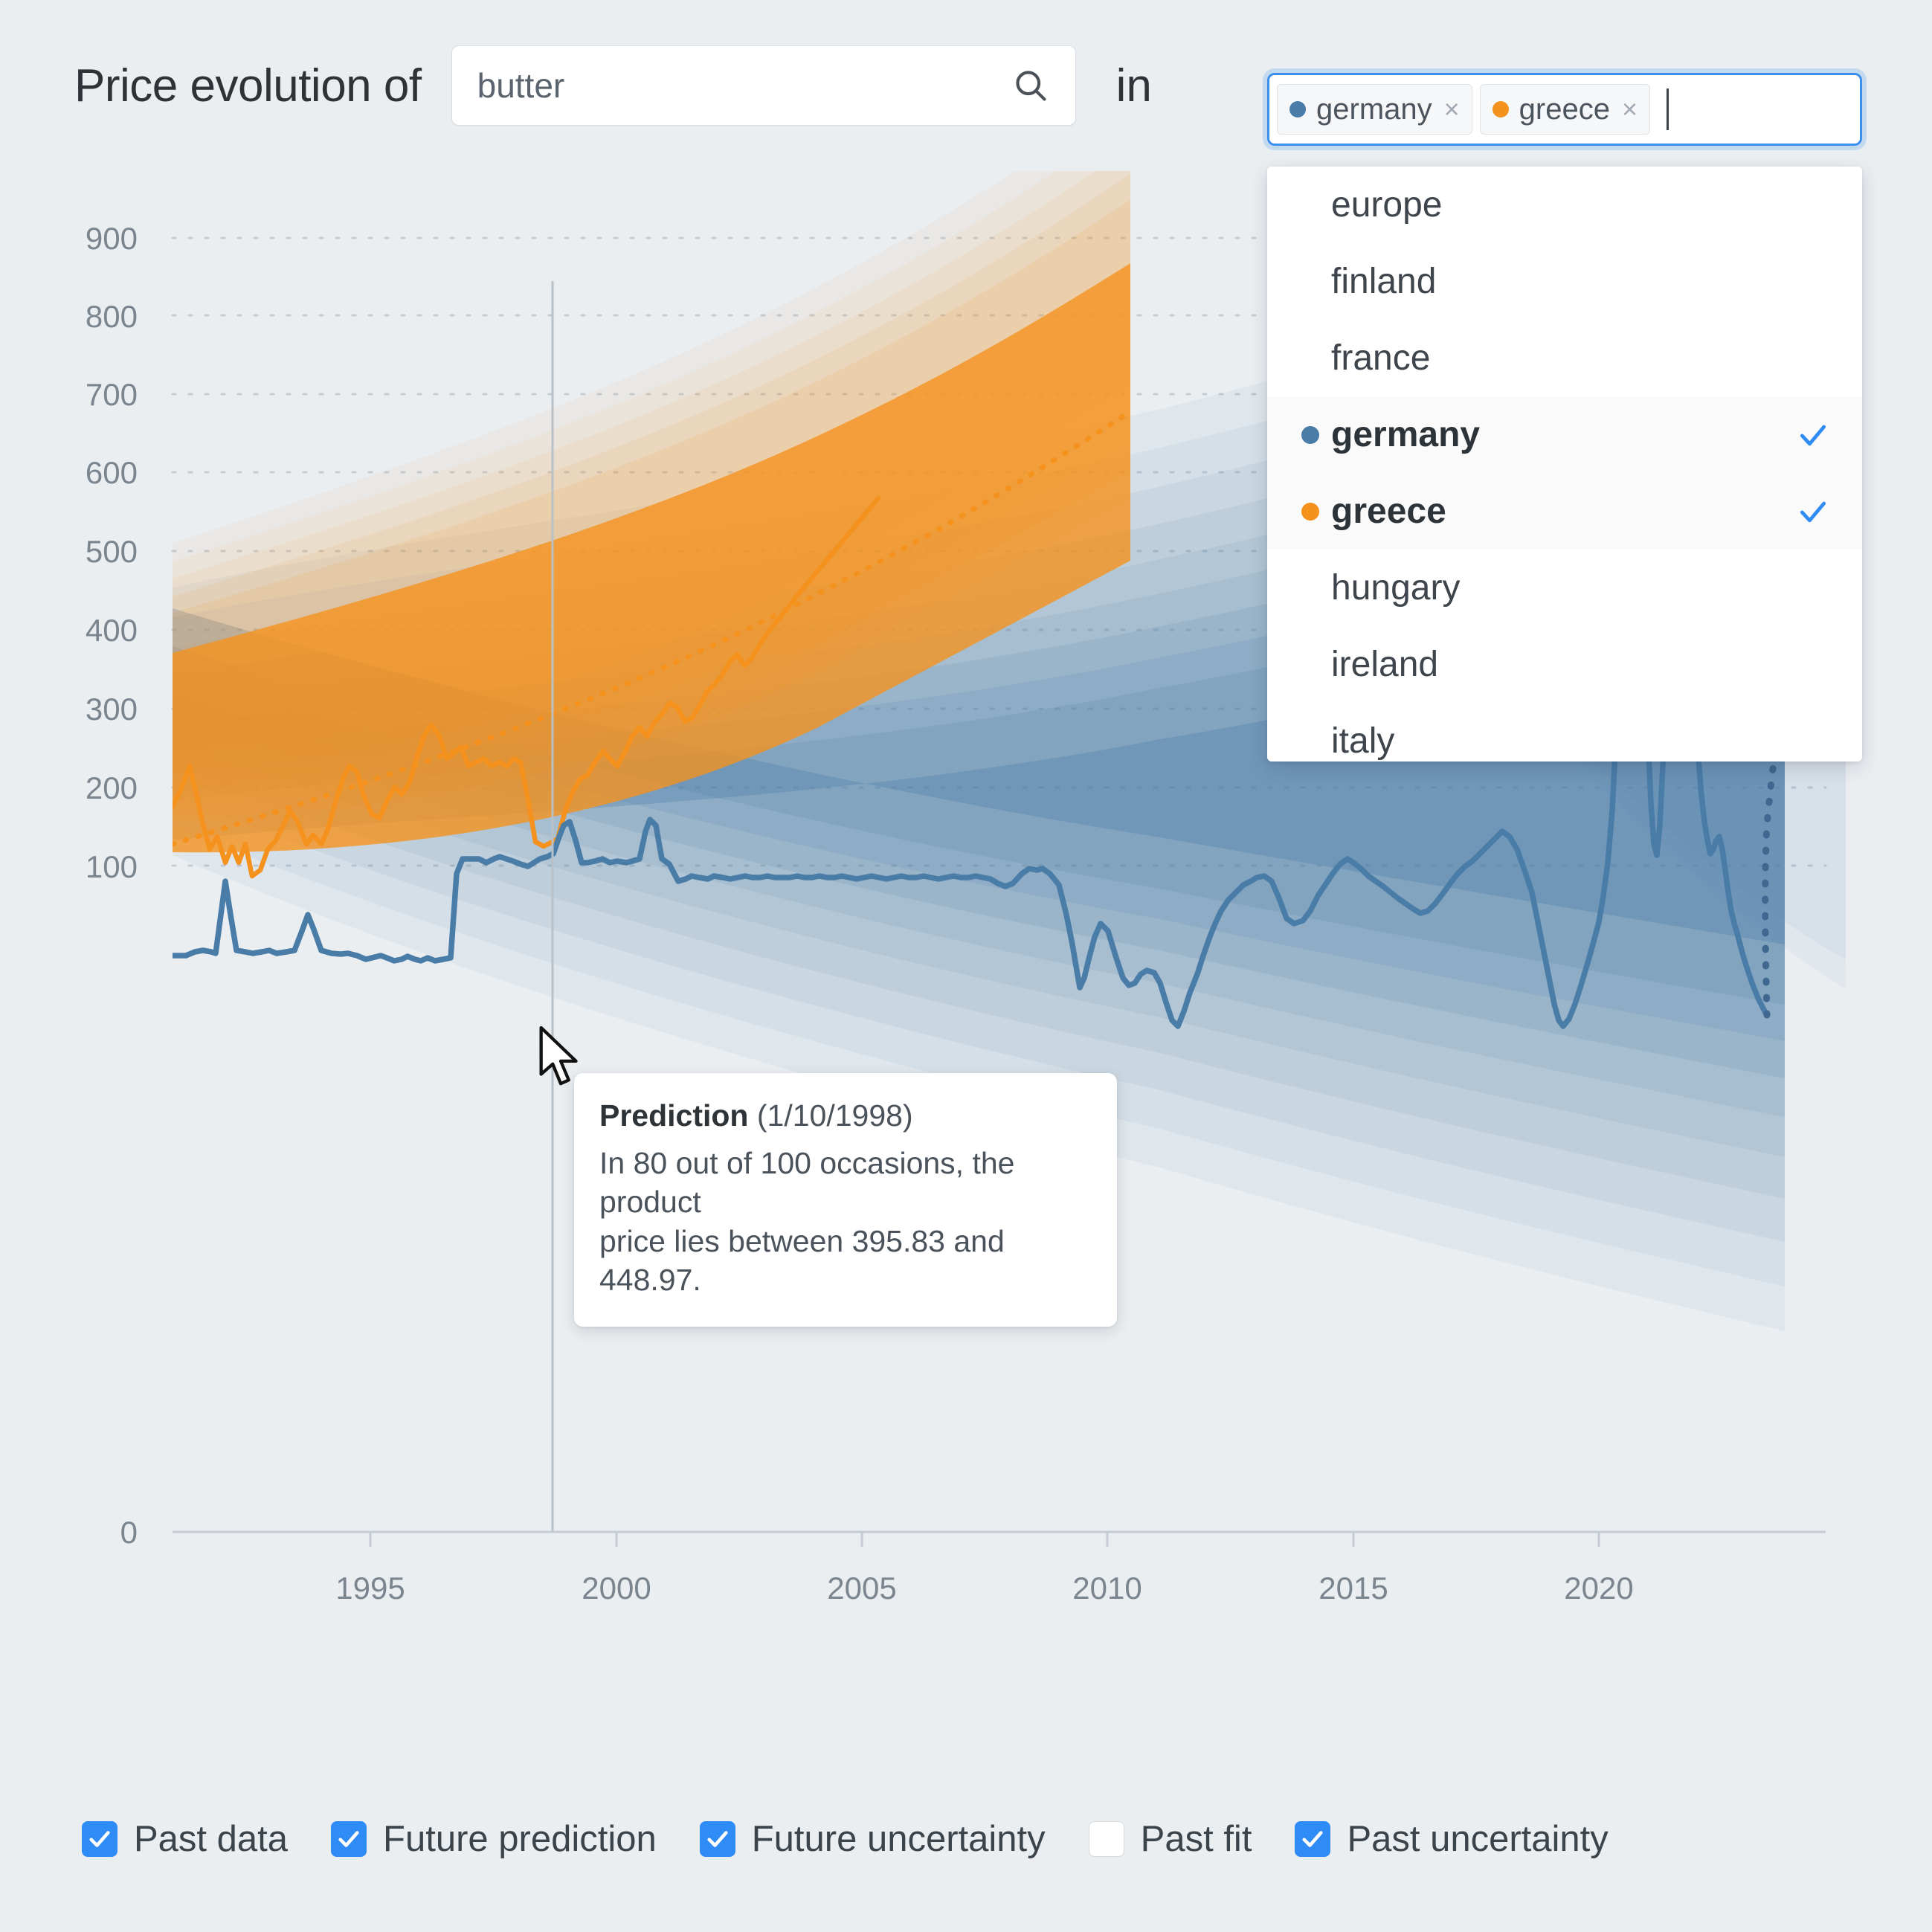  What do you see at coordinates (1564, 358) in the screenshot?
I see `dropdown-item-france: france` at bounding box center [1564, 358].